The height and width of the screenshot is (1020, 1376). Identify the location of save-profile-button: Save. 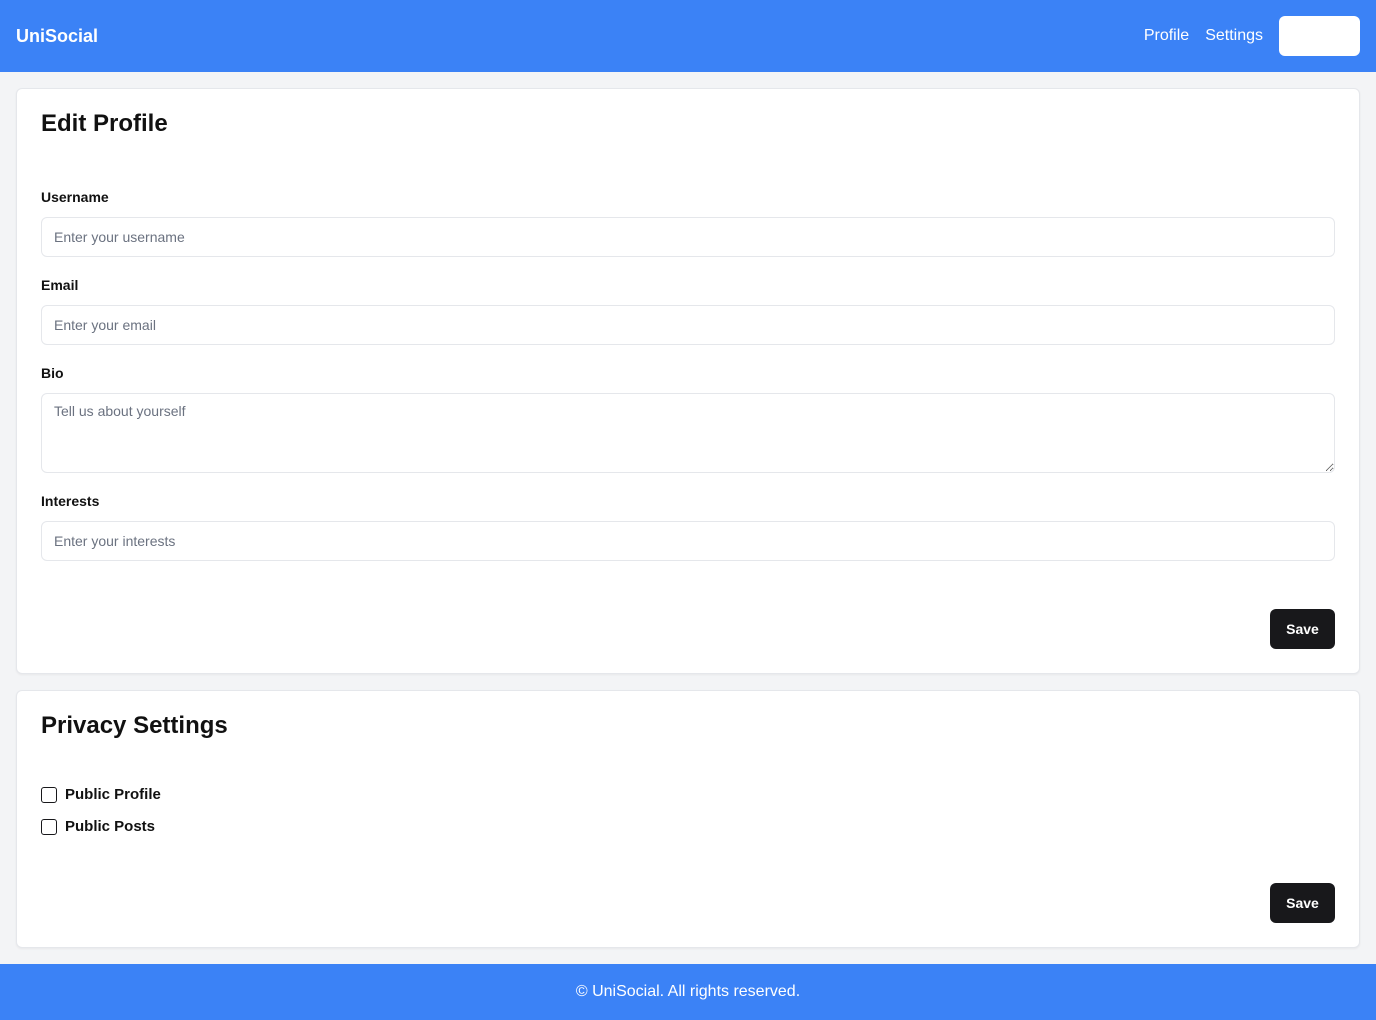
(1302, 629).